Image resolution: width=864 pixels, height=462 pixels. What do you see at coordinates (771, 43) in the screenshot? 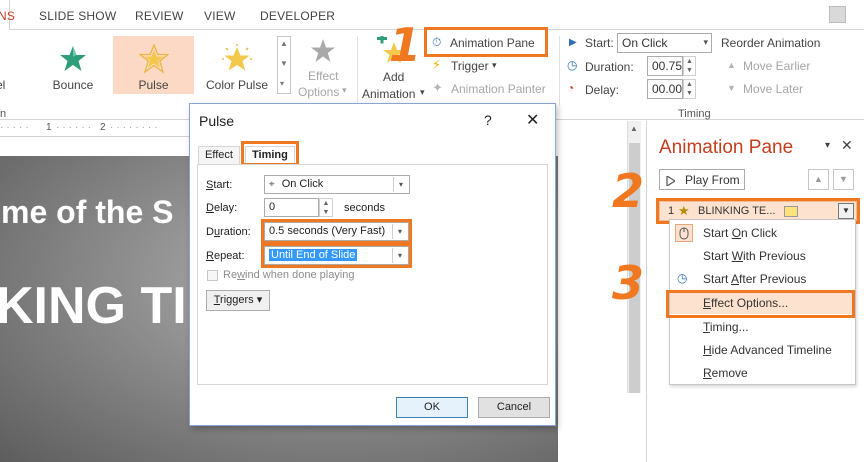
I see `reorder-animation-label: Reorder Animation` at bounding box center [771, 43].